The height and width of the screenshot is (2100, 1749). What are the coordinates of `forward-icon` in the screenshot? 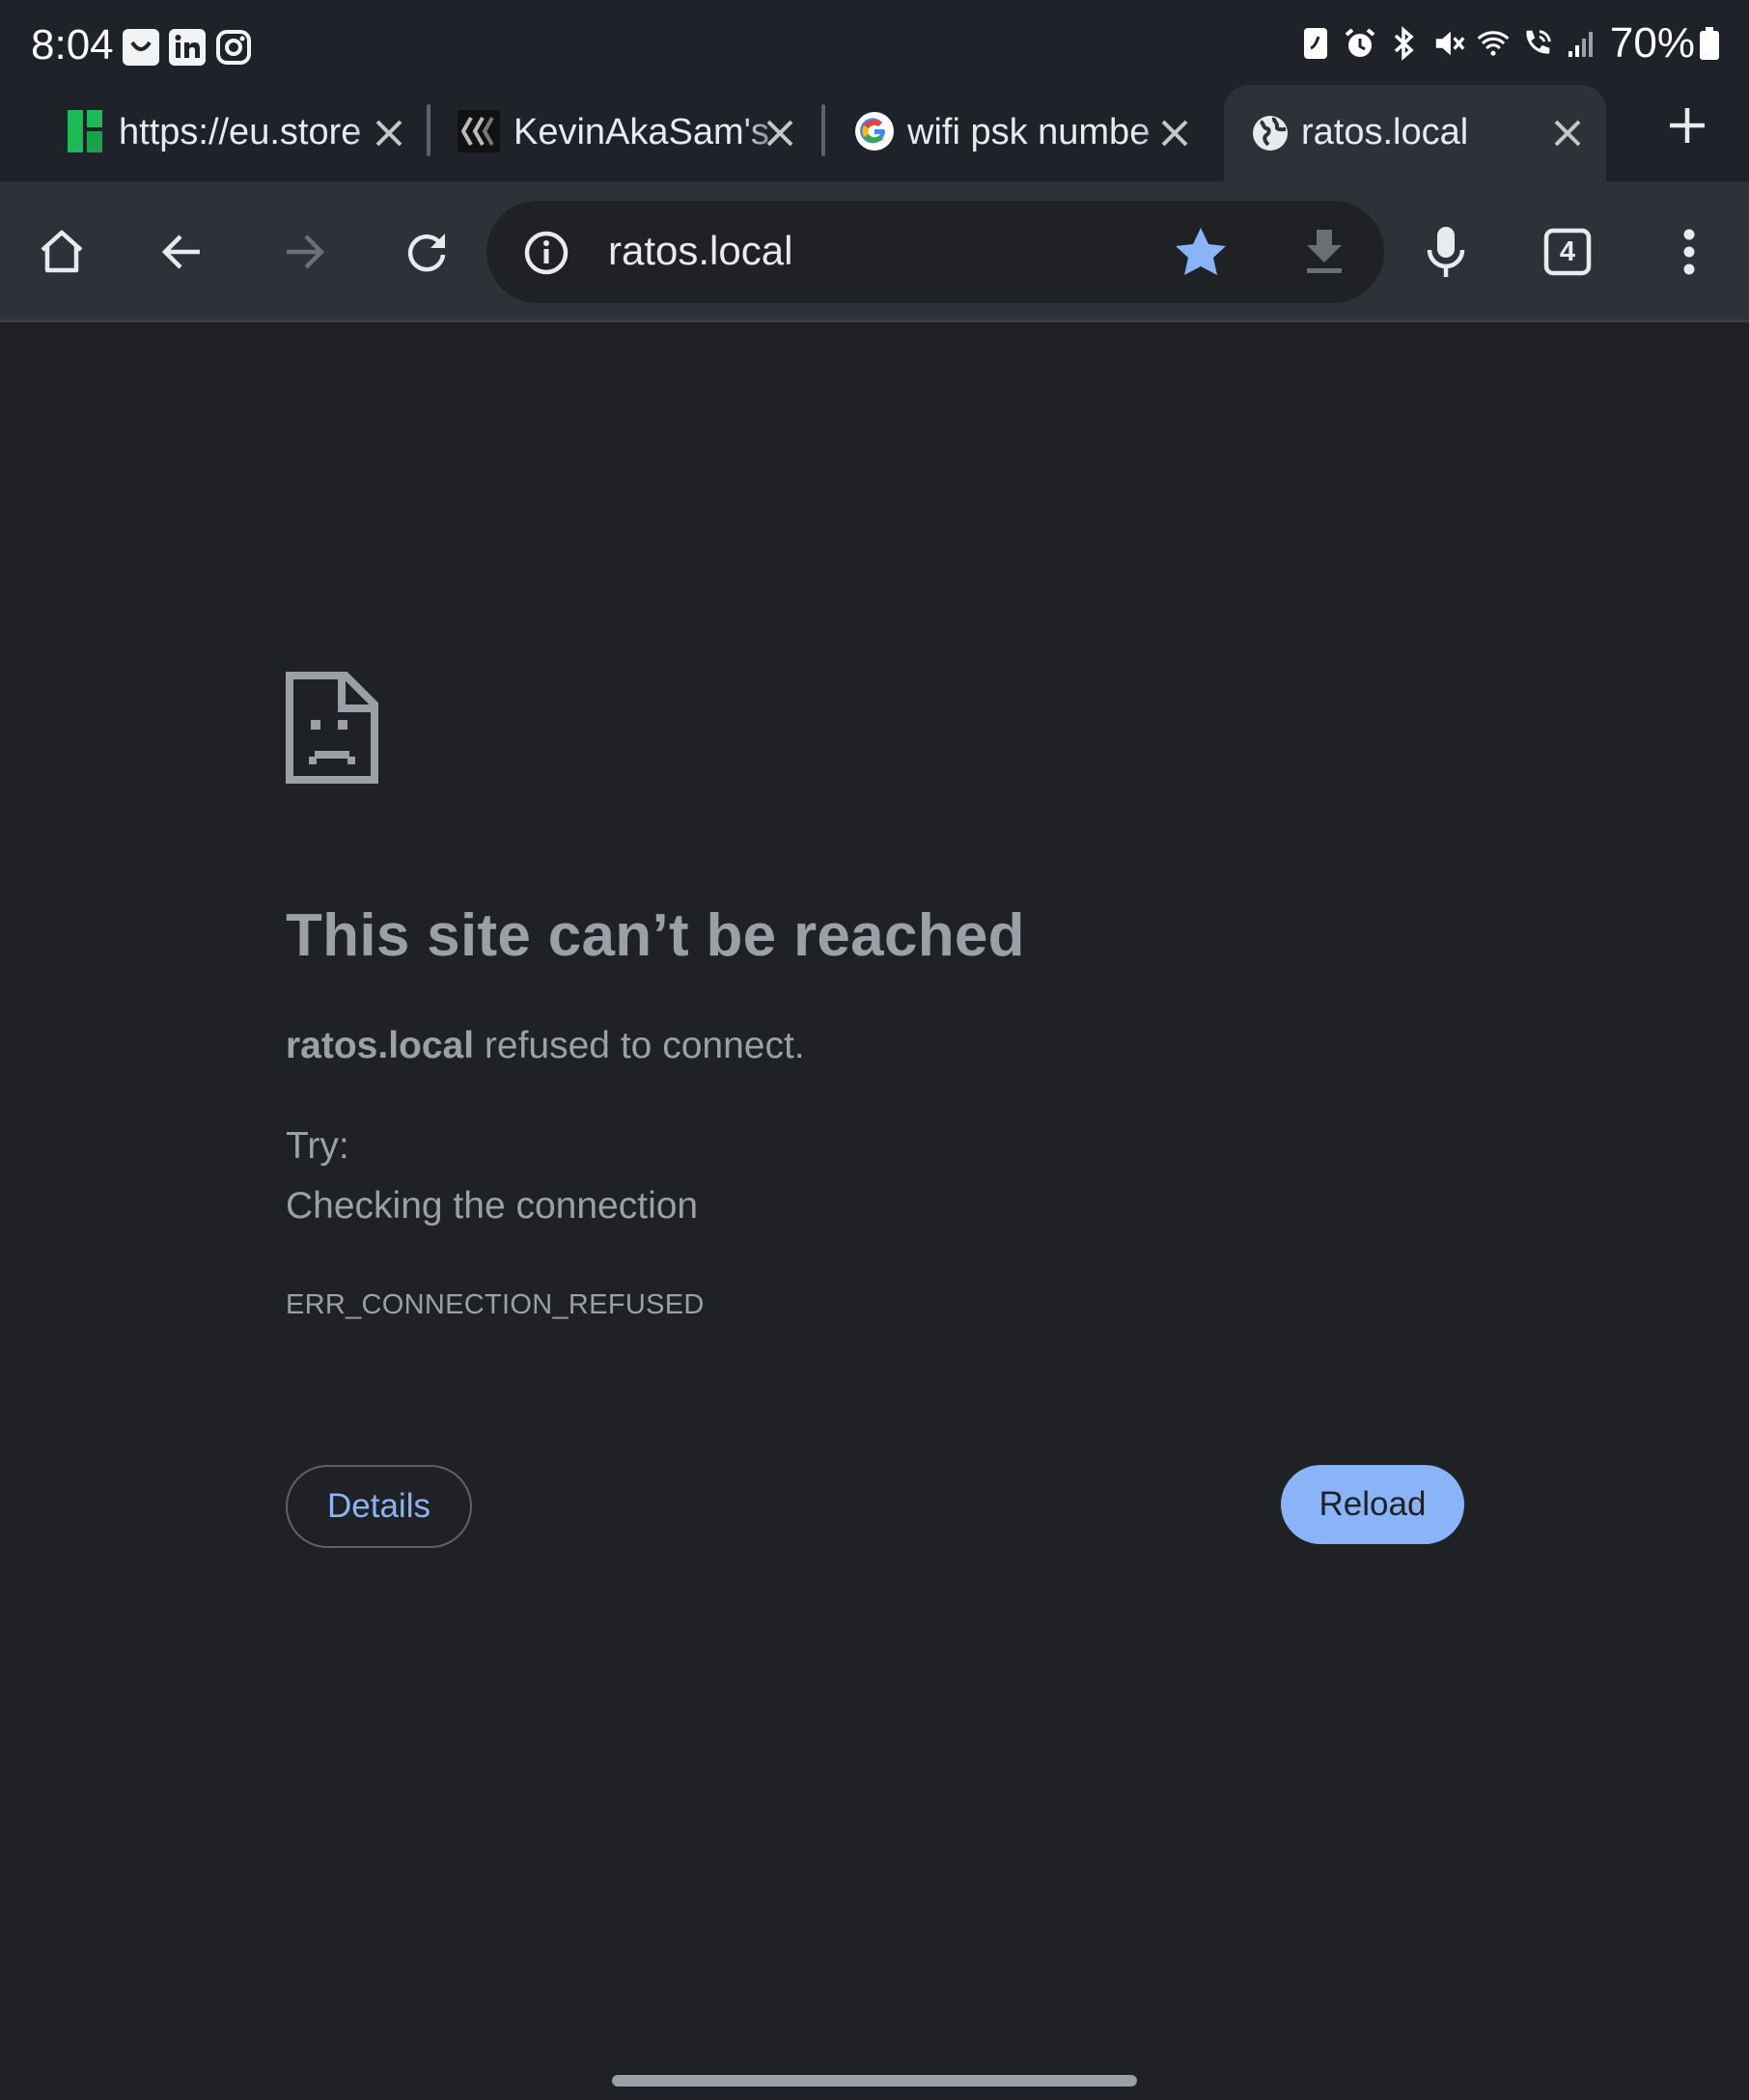 It's located at (305, 251).